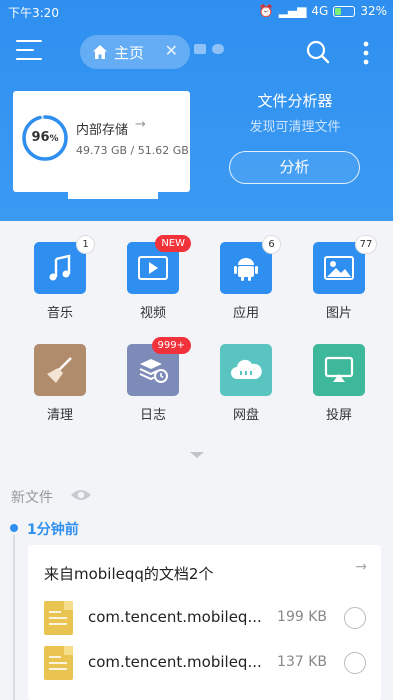 The height and width of the screenshot is (700, 393). I want to click on close-icon: ✕, so click(171, 50).